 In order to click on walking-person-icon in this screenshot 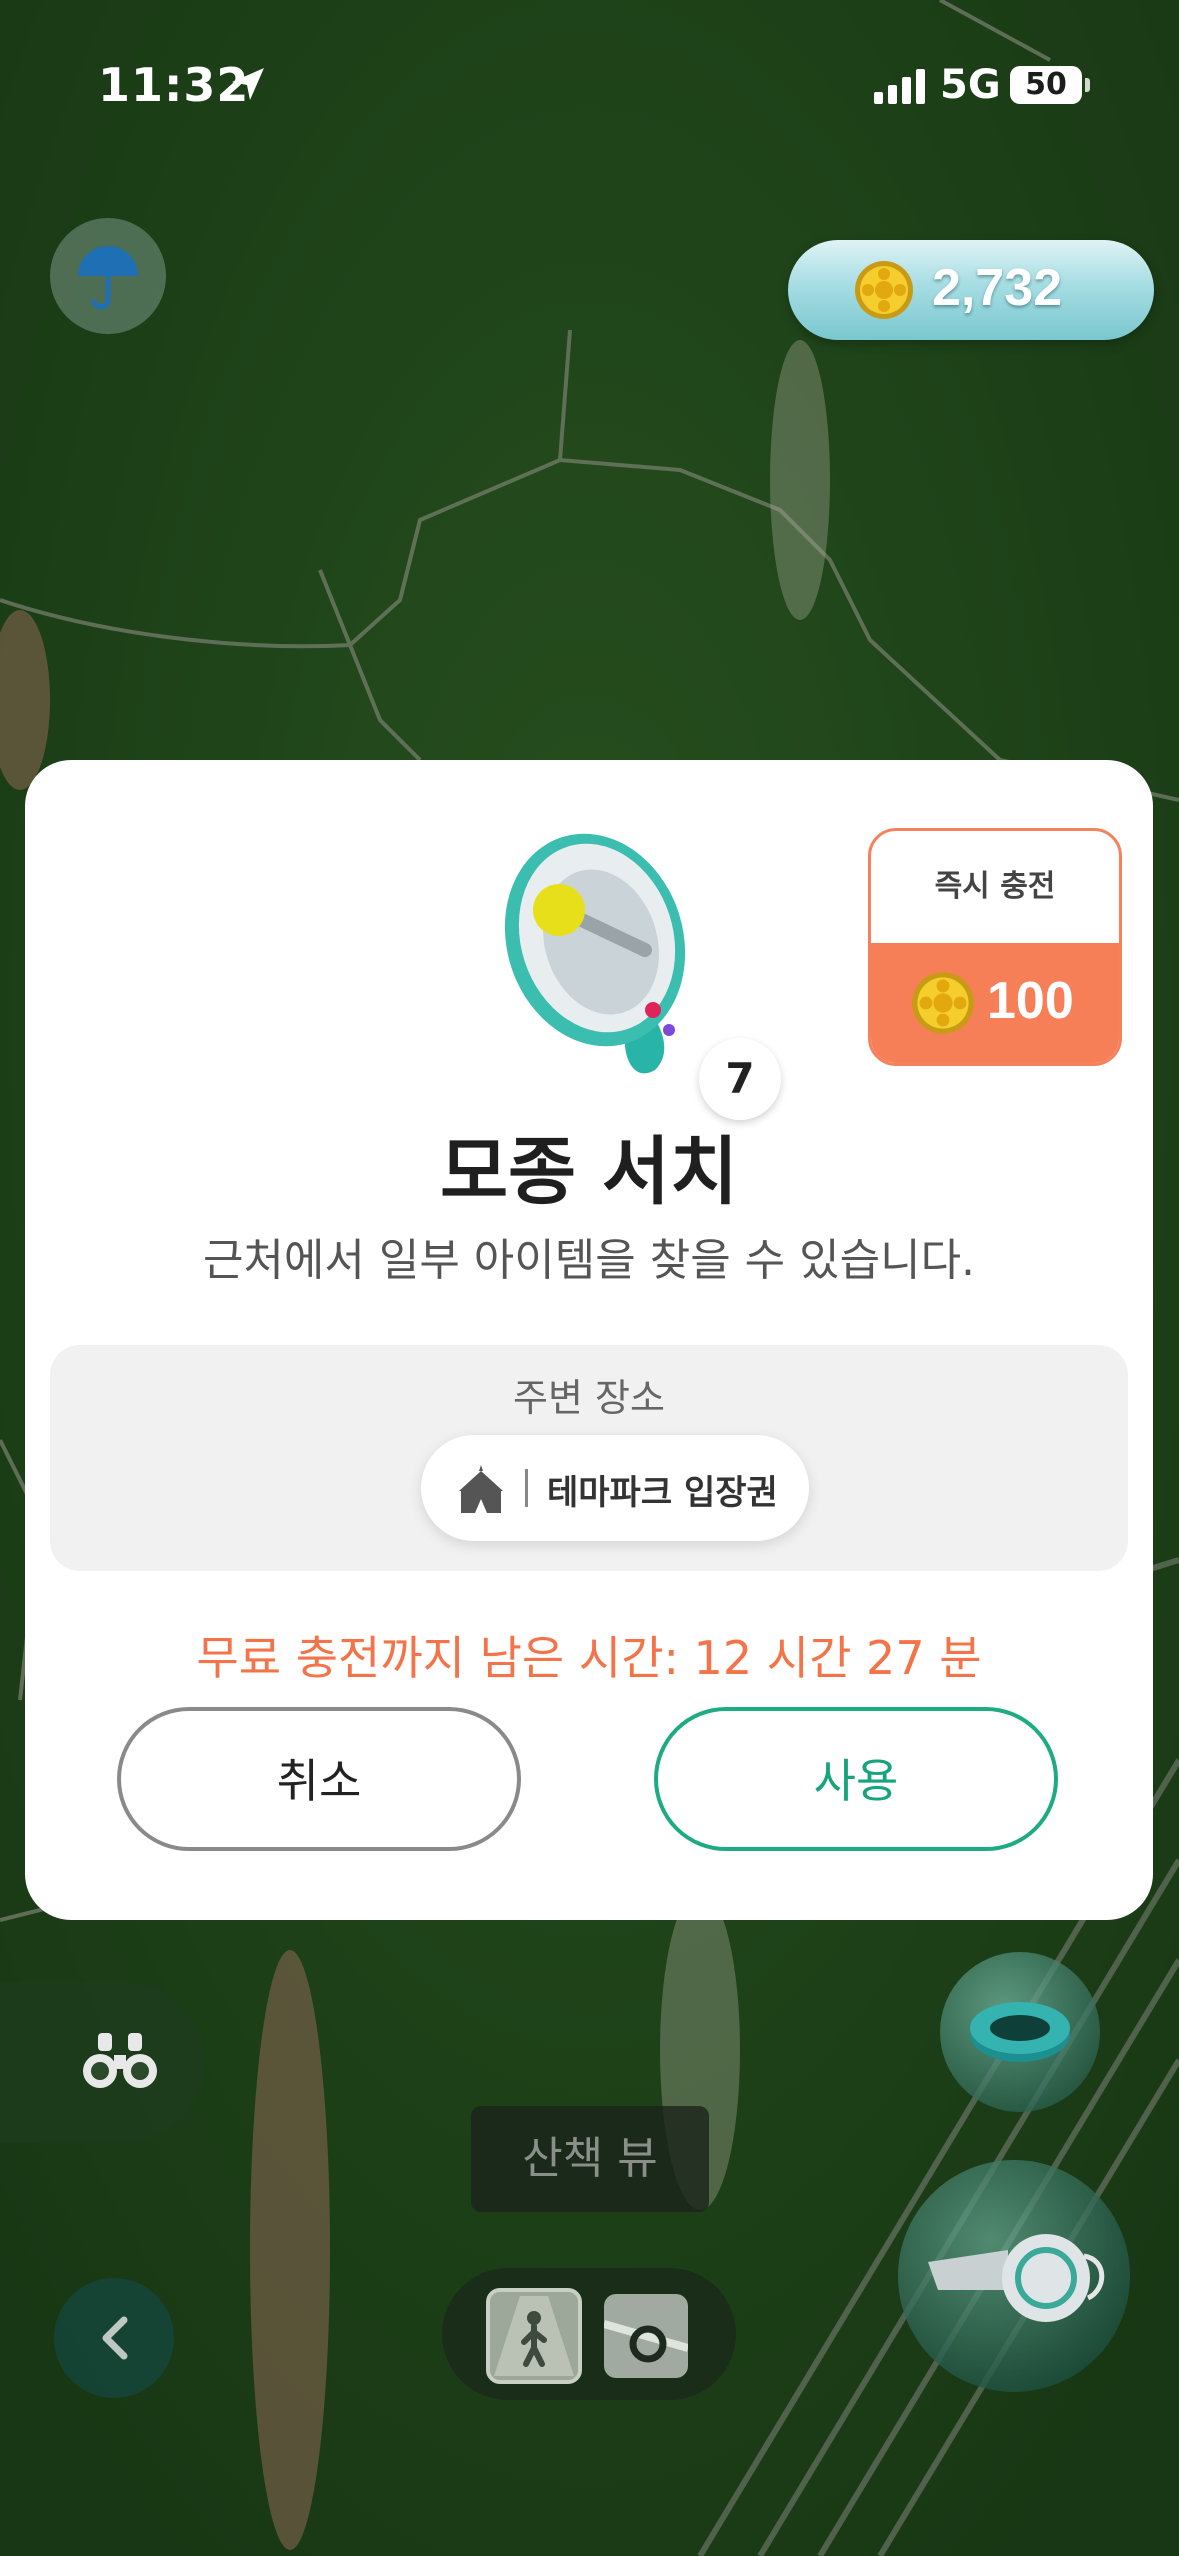, I will do `click(534, 2336)`.